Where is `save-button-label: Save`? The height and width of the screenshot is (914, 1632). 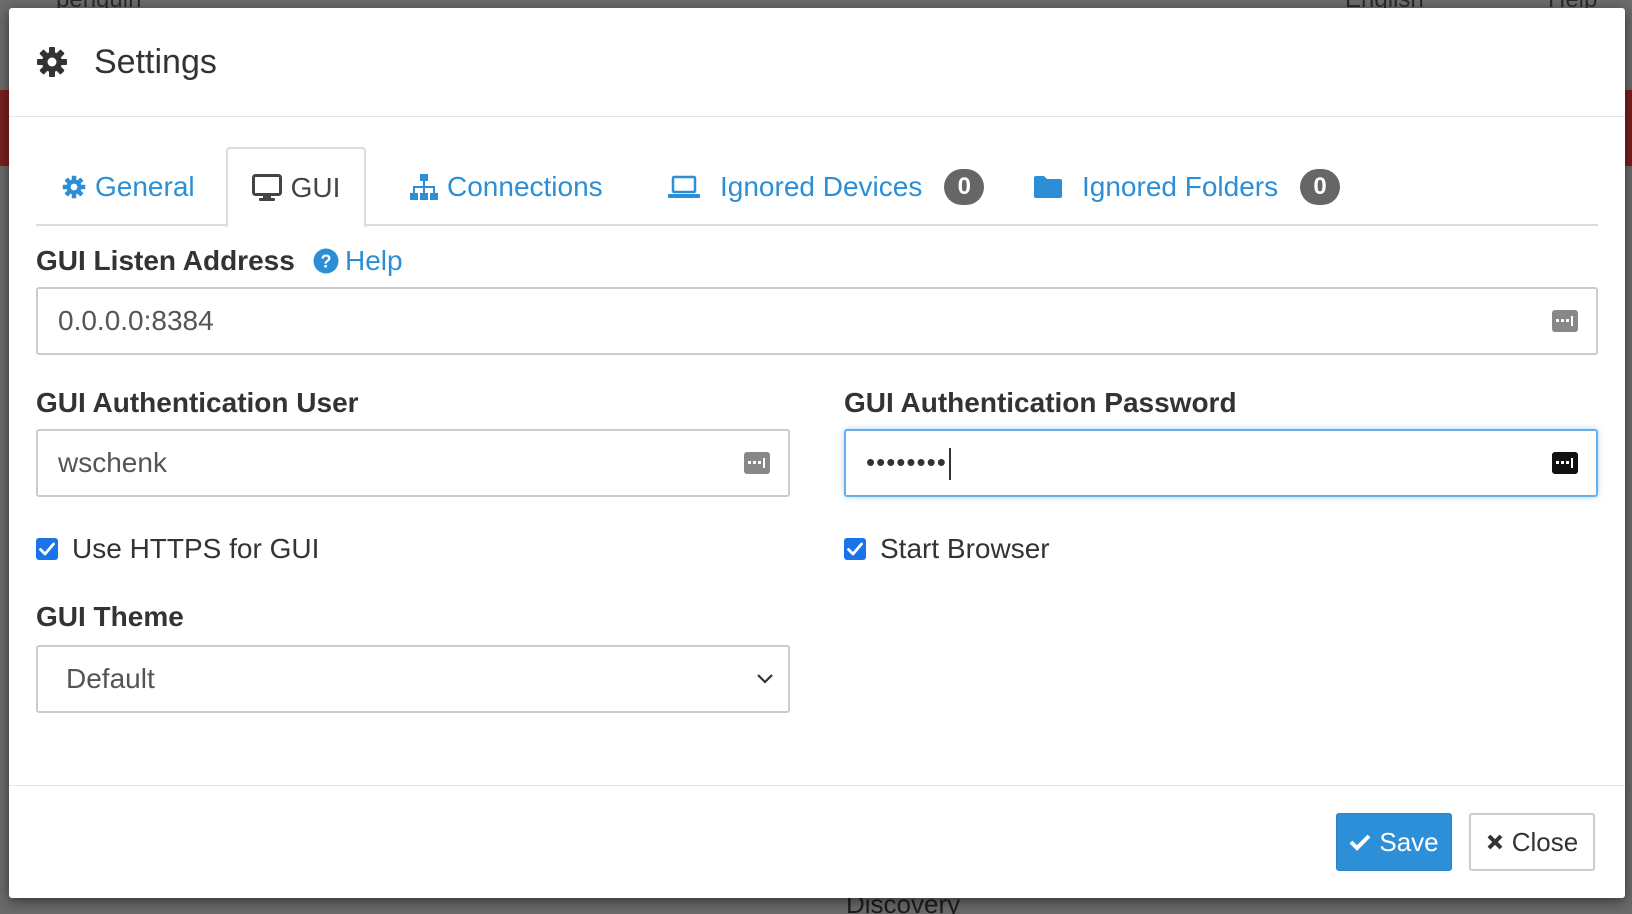 save-button-label: Save is located at coordinates (1409, 841).